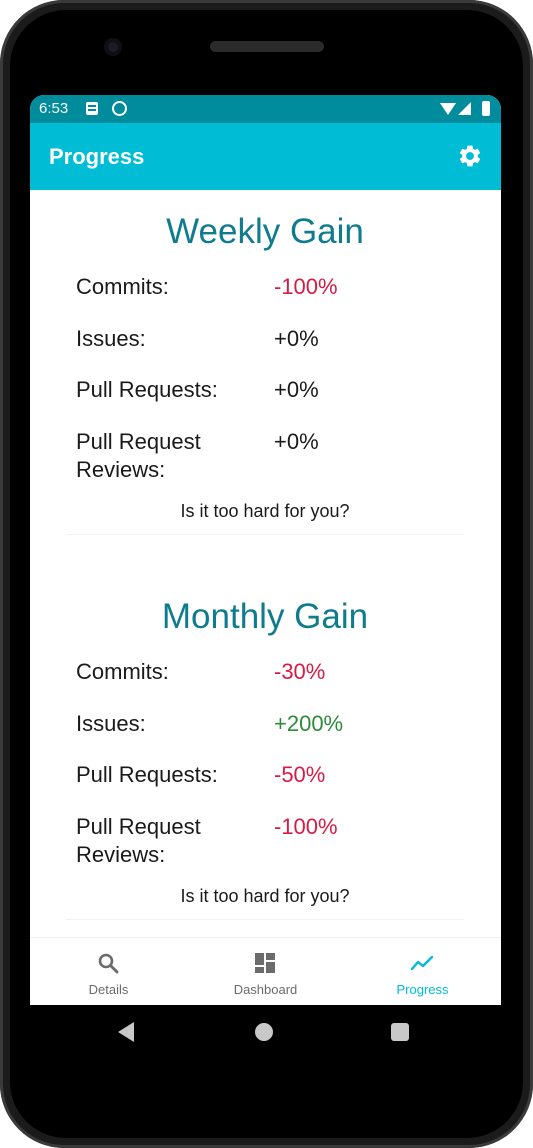 This screenshot has width=533, height=1148. What do you see at coordinates (267, 46) in the screenshot?
I see `earpiece-speaker` at bounding box center [267, 46].